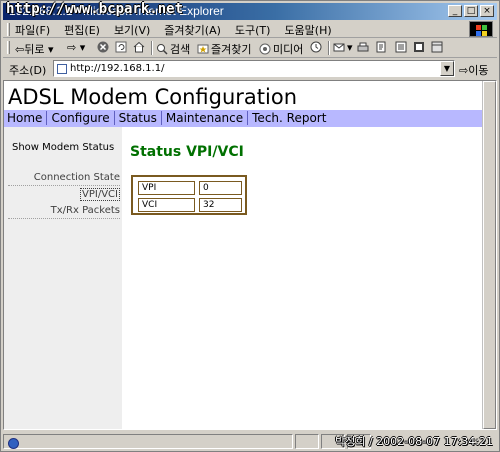 This screenshot has width=500, height=452. Describe the element at coordinates (455, 11) in the screenshot. I see `minimize-button: _` at that location.